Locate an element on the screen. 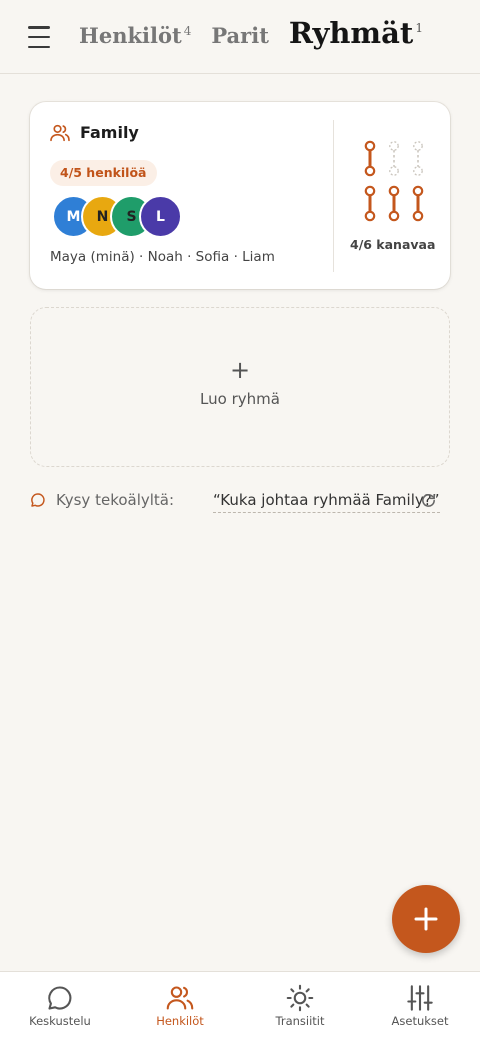 This screenshot has height=1041, width=480. plus-icon is located at coordinates (426, 919).